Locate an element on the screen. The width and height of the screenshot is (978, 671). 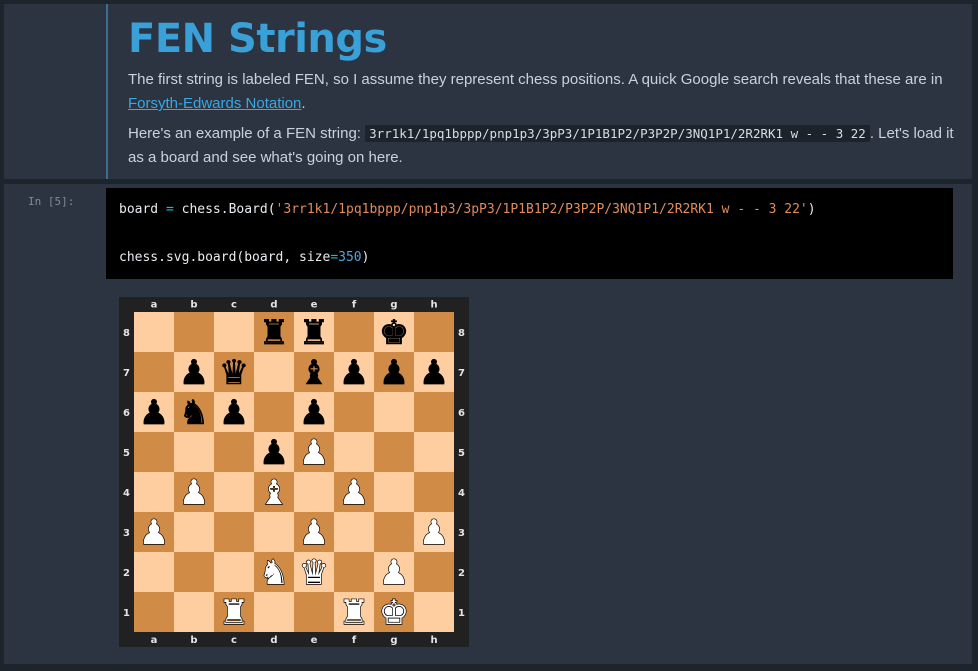
square-h4 is located at coordinates (434, 492).